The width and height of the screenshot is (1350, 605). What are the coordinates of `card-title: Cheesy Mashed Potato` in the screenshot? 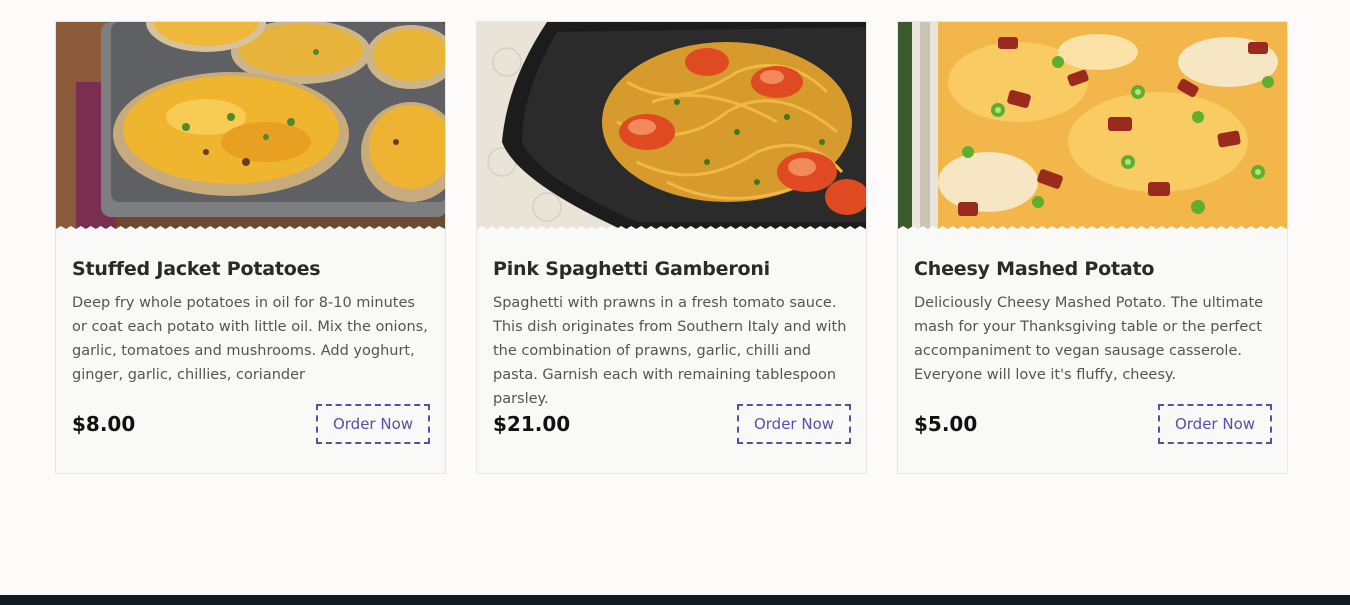 It's located at (1034, 269).